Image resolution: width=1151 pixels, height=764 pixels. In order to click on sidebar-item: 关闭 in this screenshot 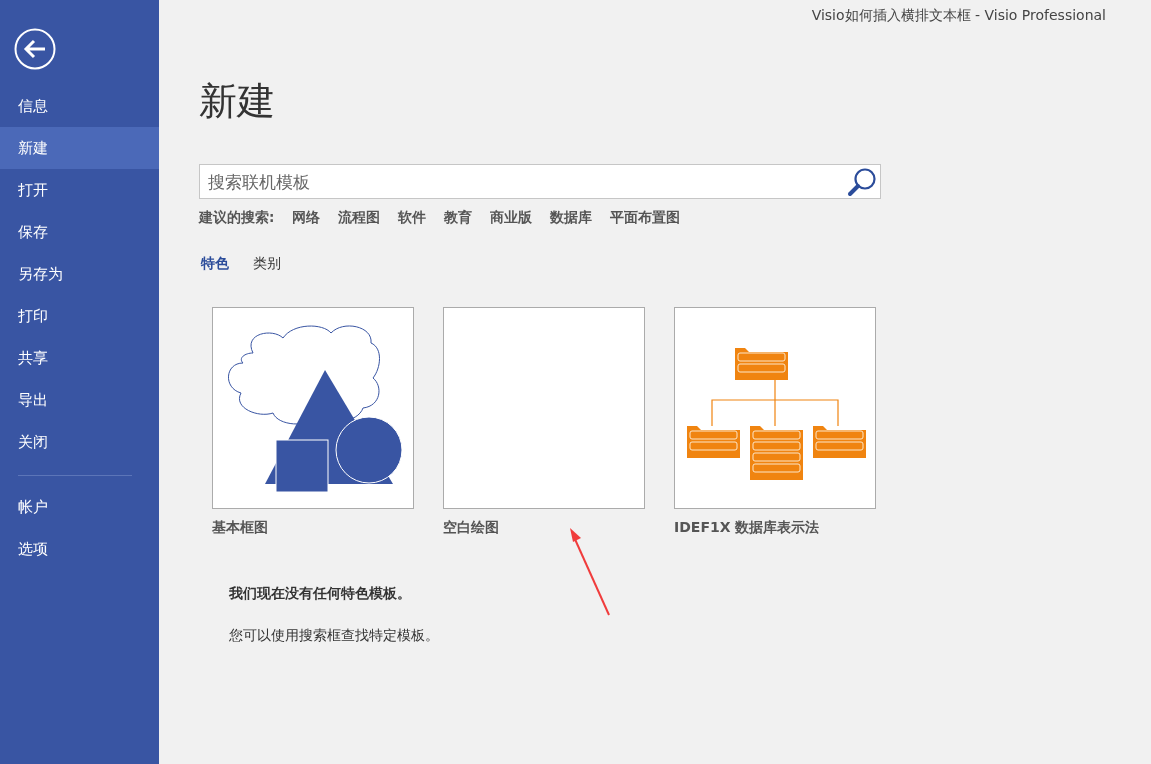, I will do `click(79, 442)`.